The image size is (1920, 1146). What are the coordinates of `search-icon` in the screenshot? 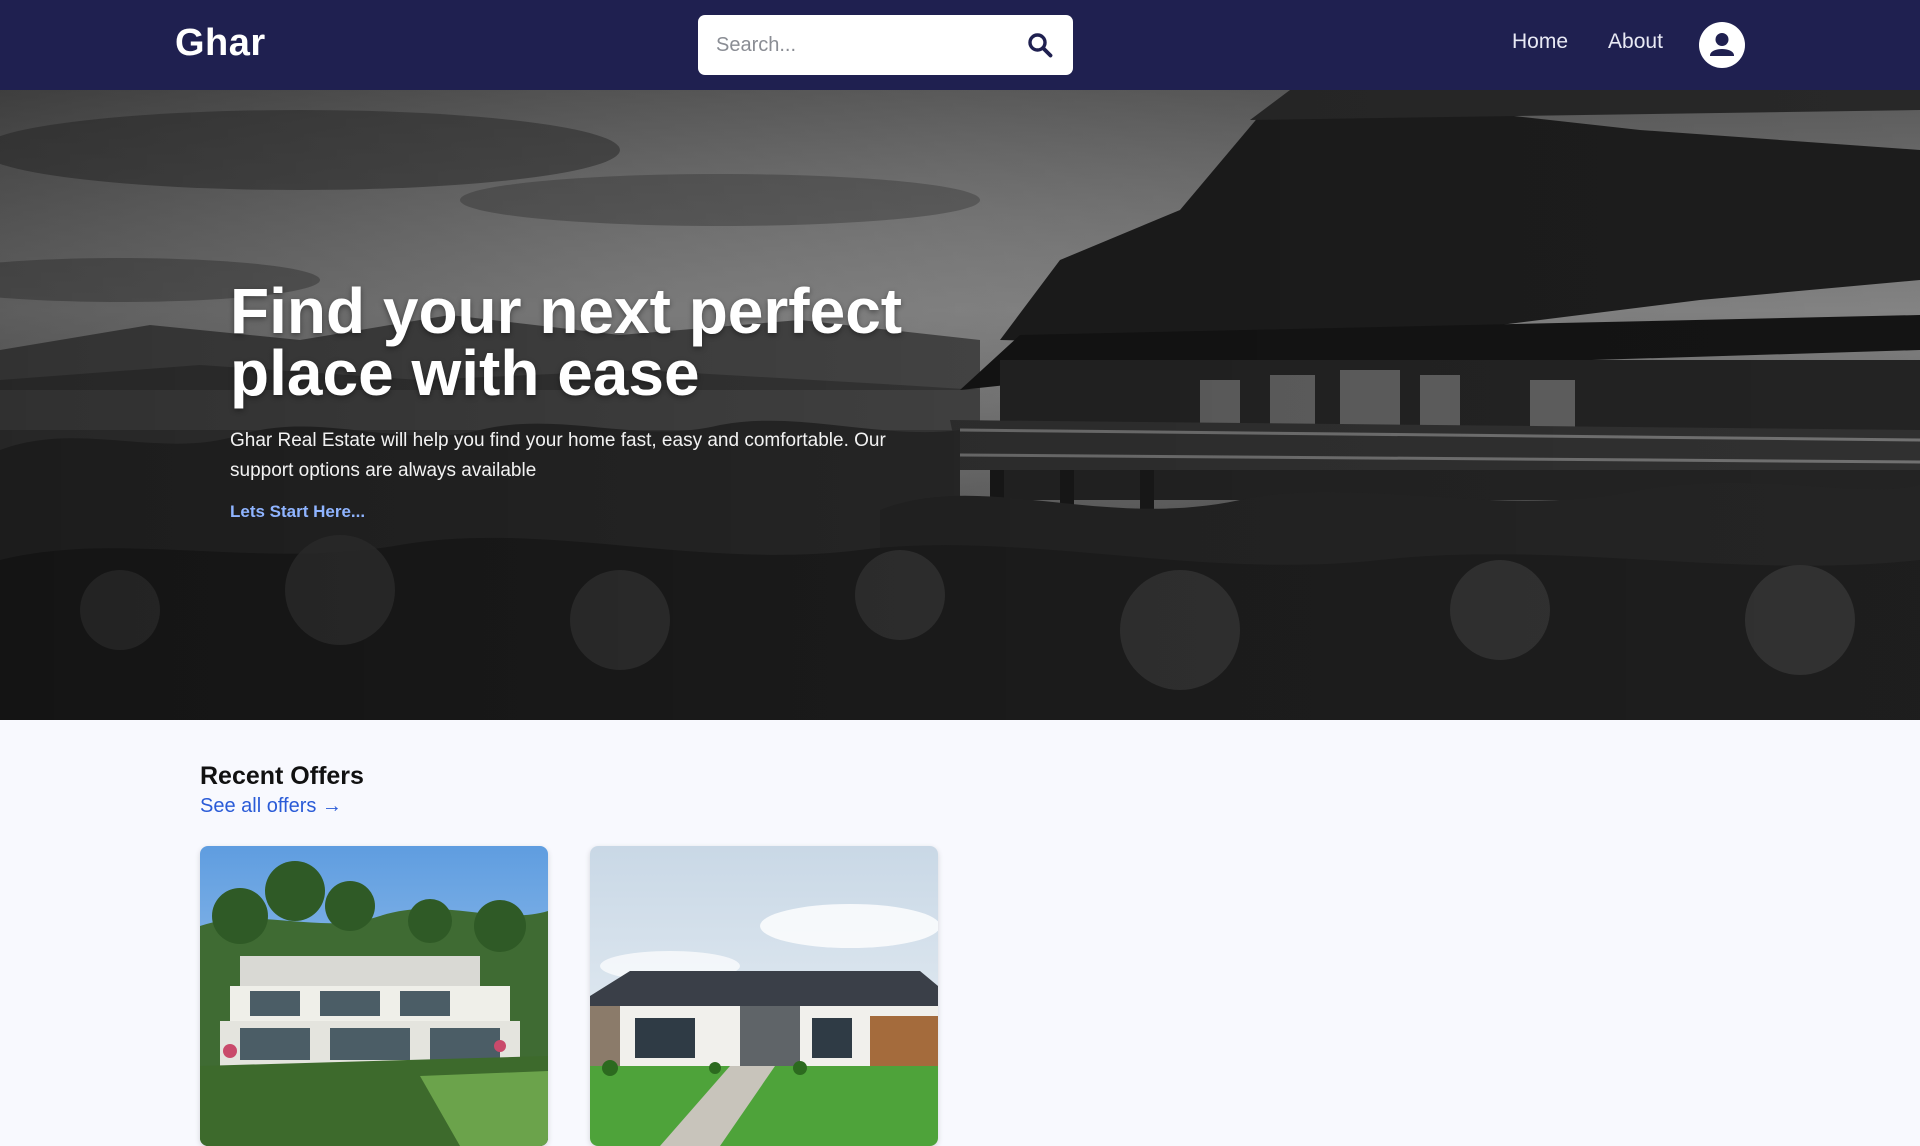 It's located at (1040, 45).